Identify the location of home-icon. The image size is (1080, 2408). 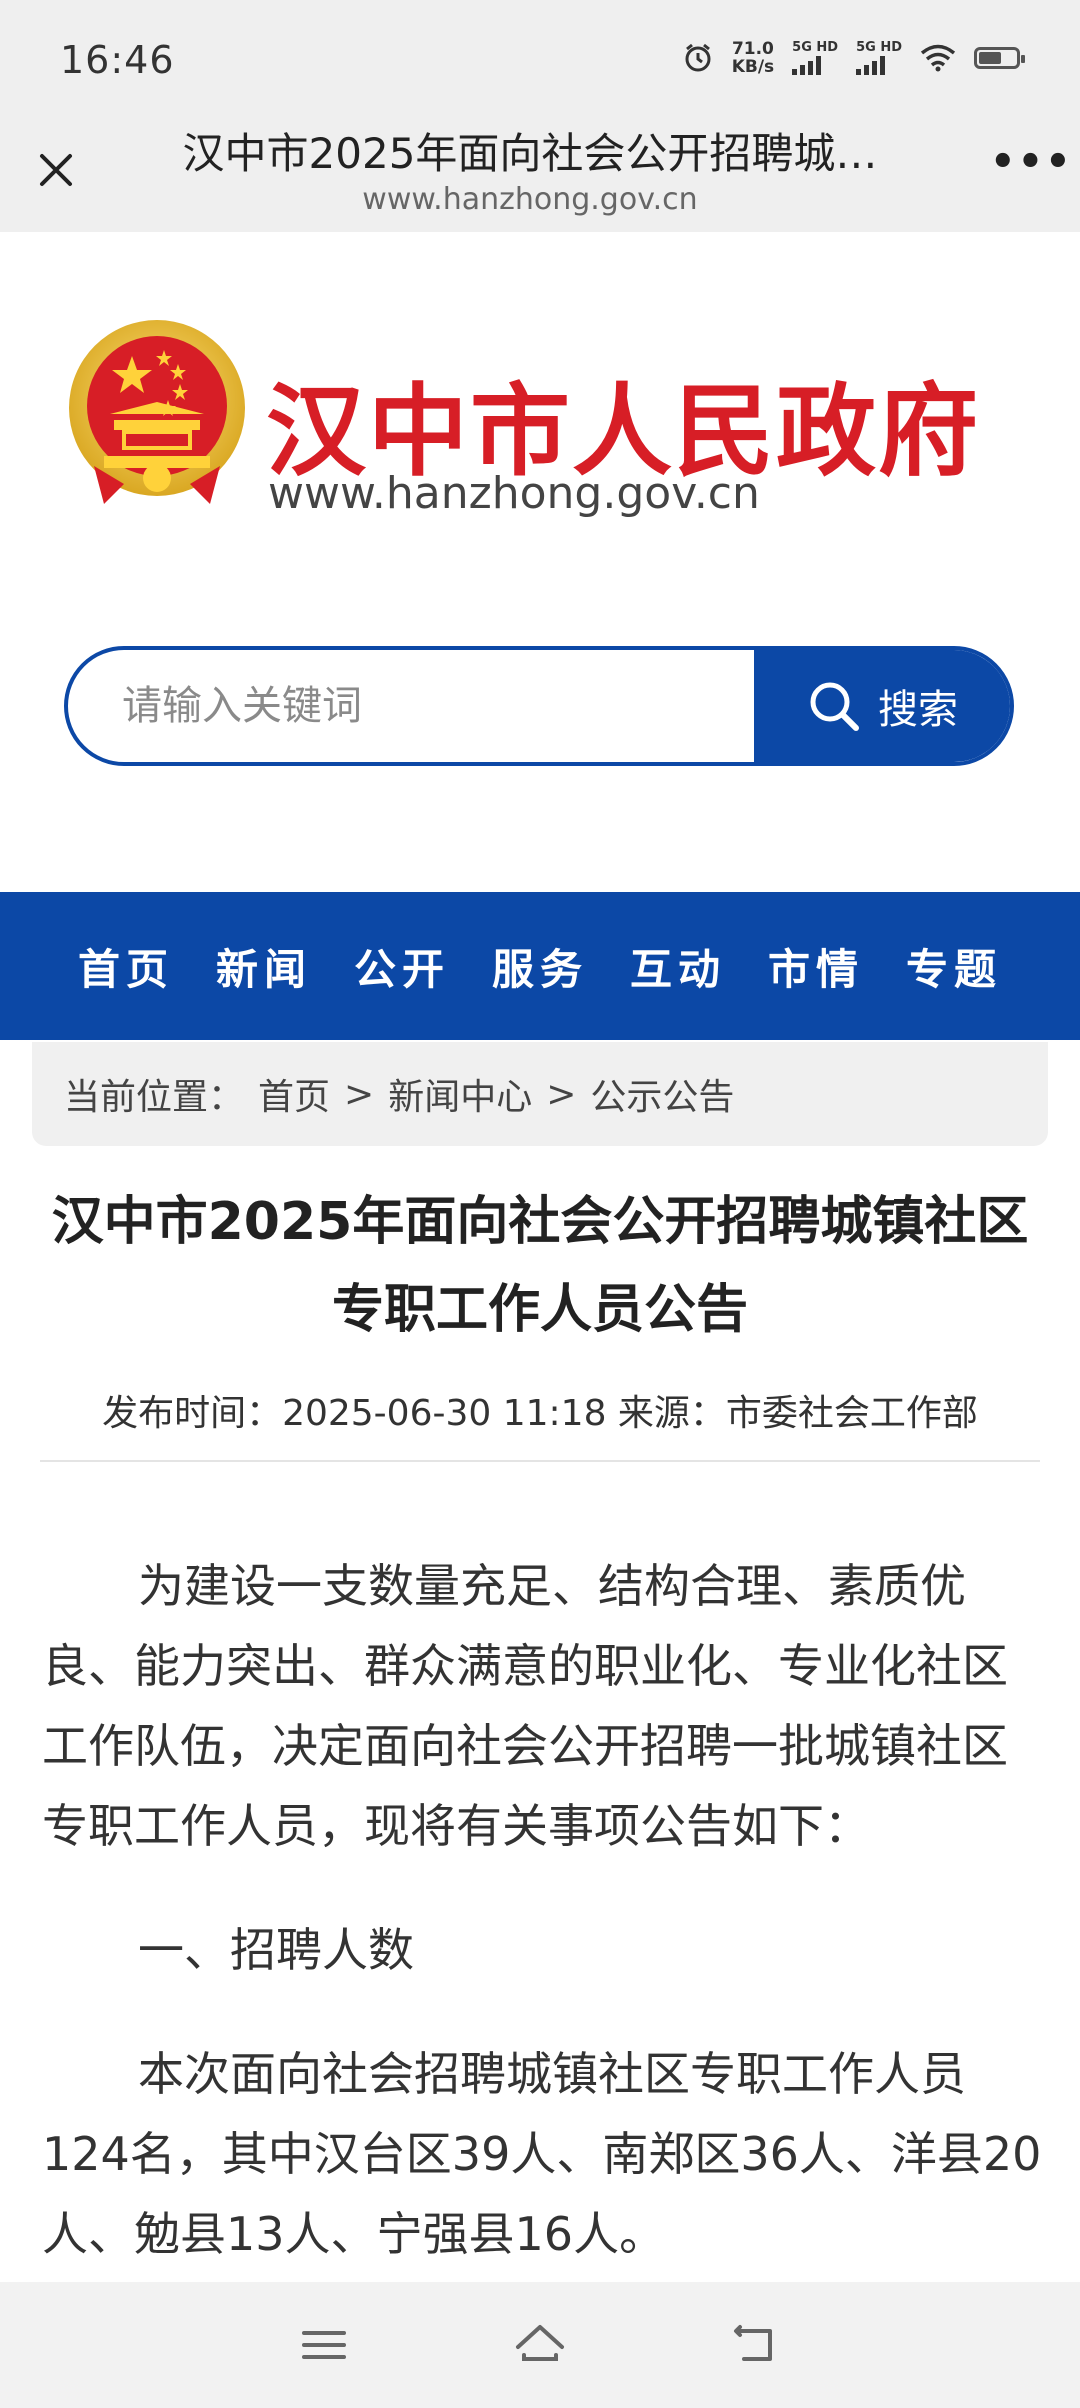
(540, 2345).